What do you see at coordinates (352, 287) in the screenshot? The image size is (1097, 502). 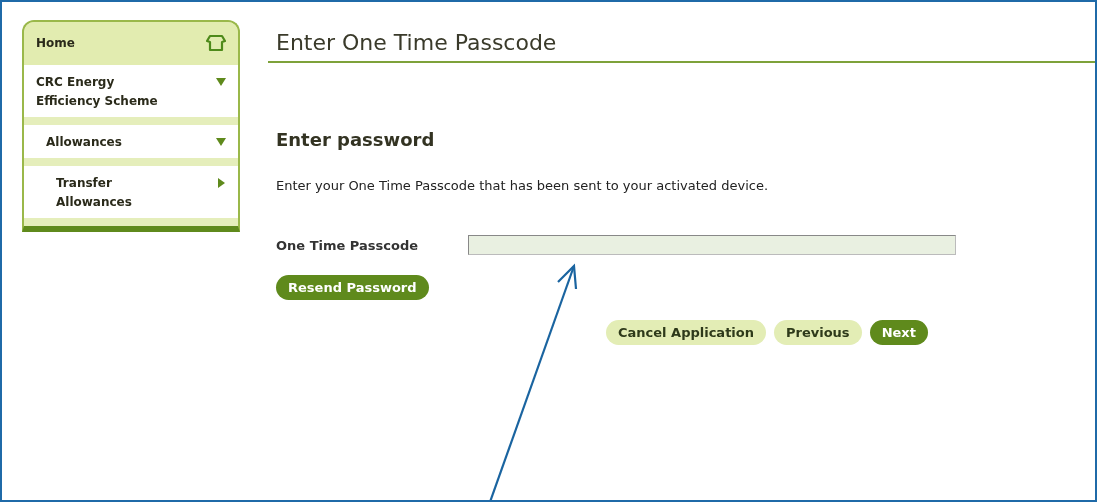 I see `resend-button: Resend Password` at bounding box center [352, 287].